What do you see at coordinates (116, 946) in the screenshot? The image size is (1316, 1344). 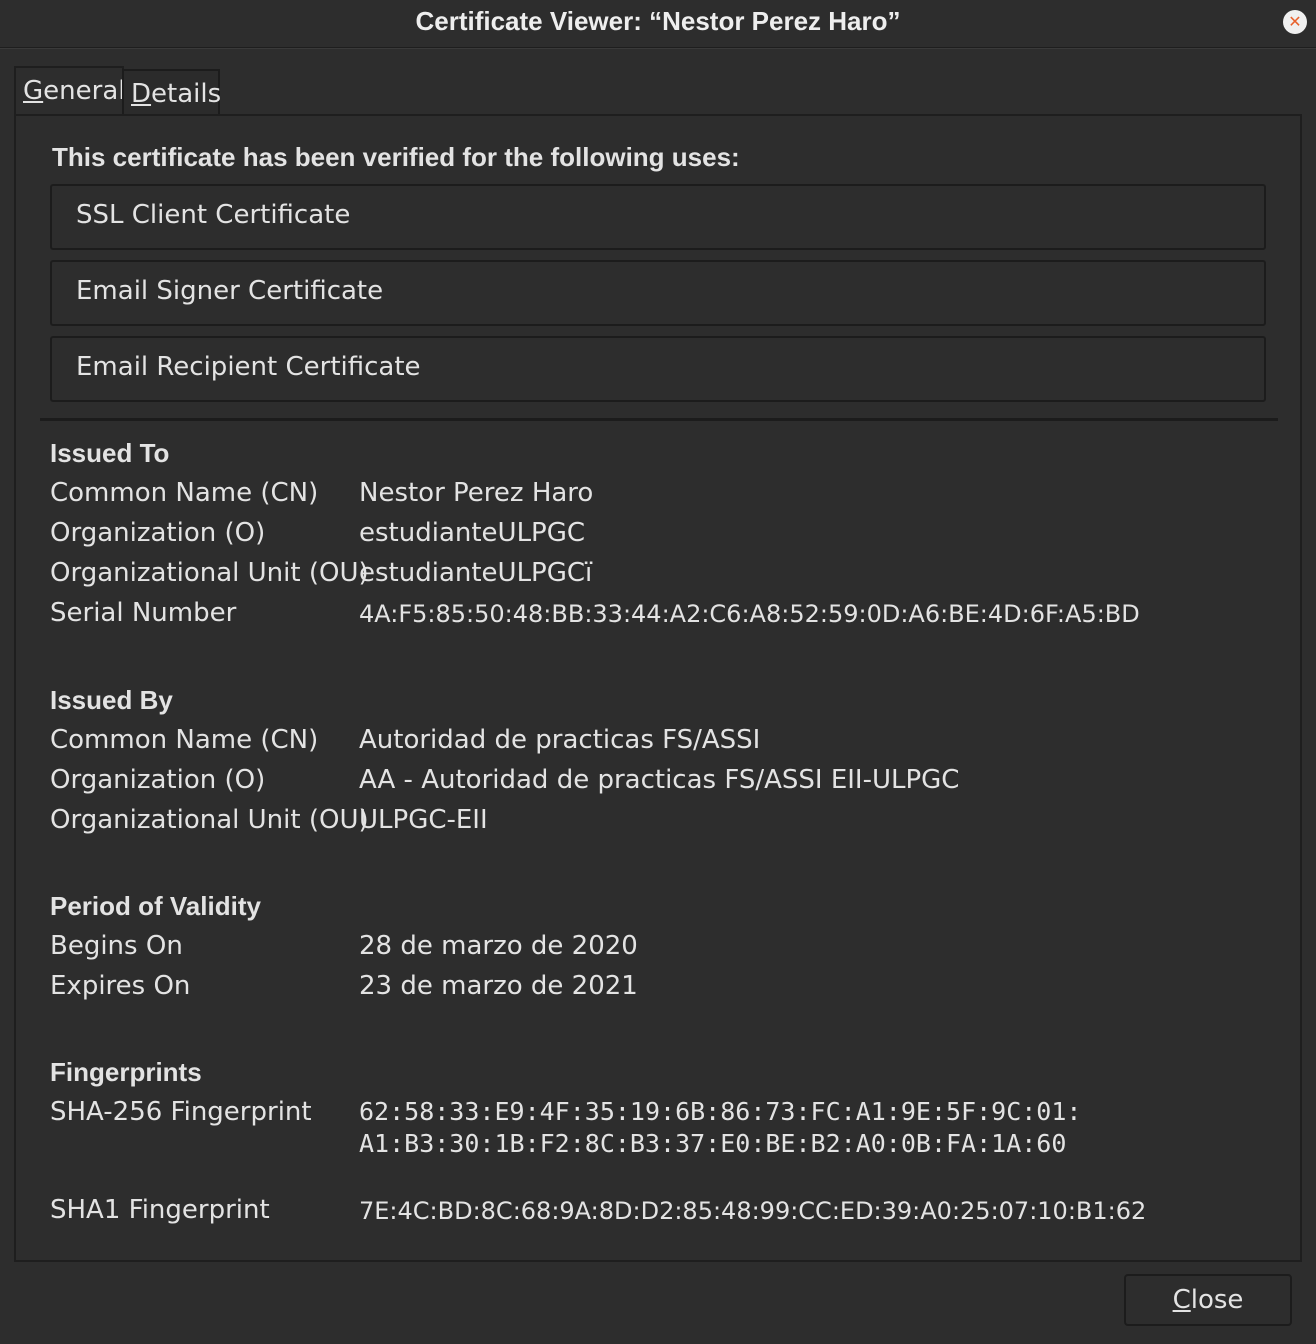 I see `field-label: Begins On` at bounding box center [116, 946].